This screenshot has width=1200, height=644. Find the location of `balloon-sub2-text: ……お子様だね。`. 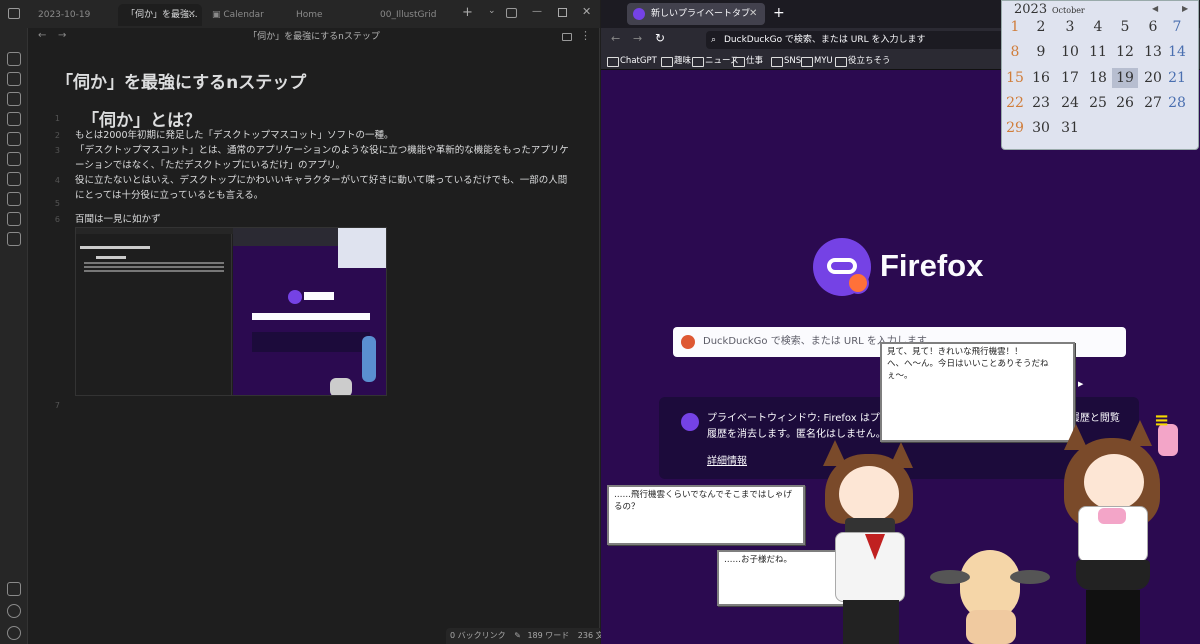

balloon-sub2-text: ……お子様だね。 is located at coordinates (758, 560).